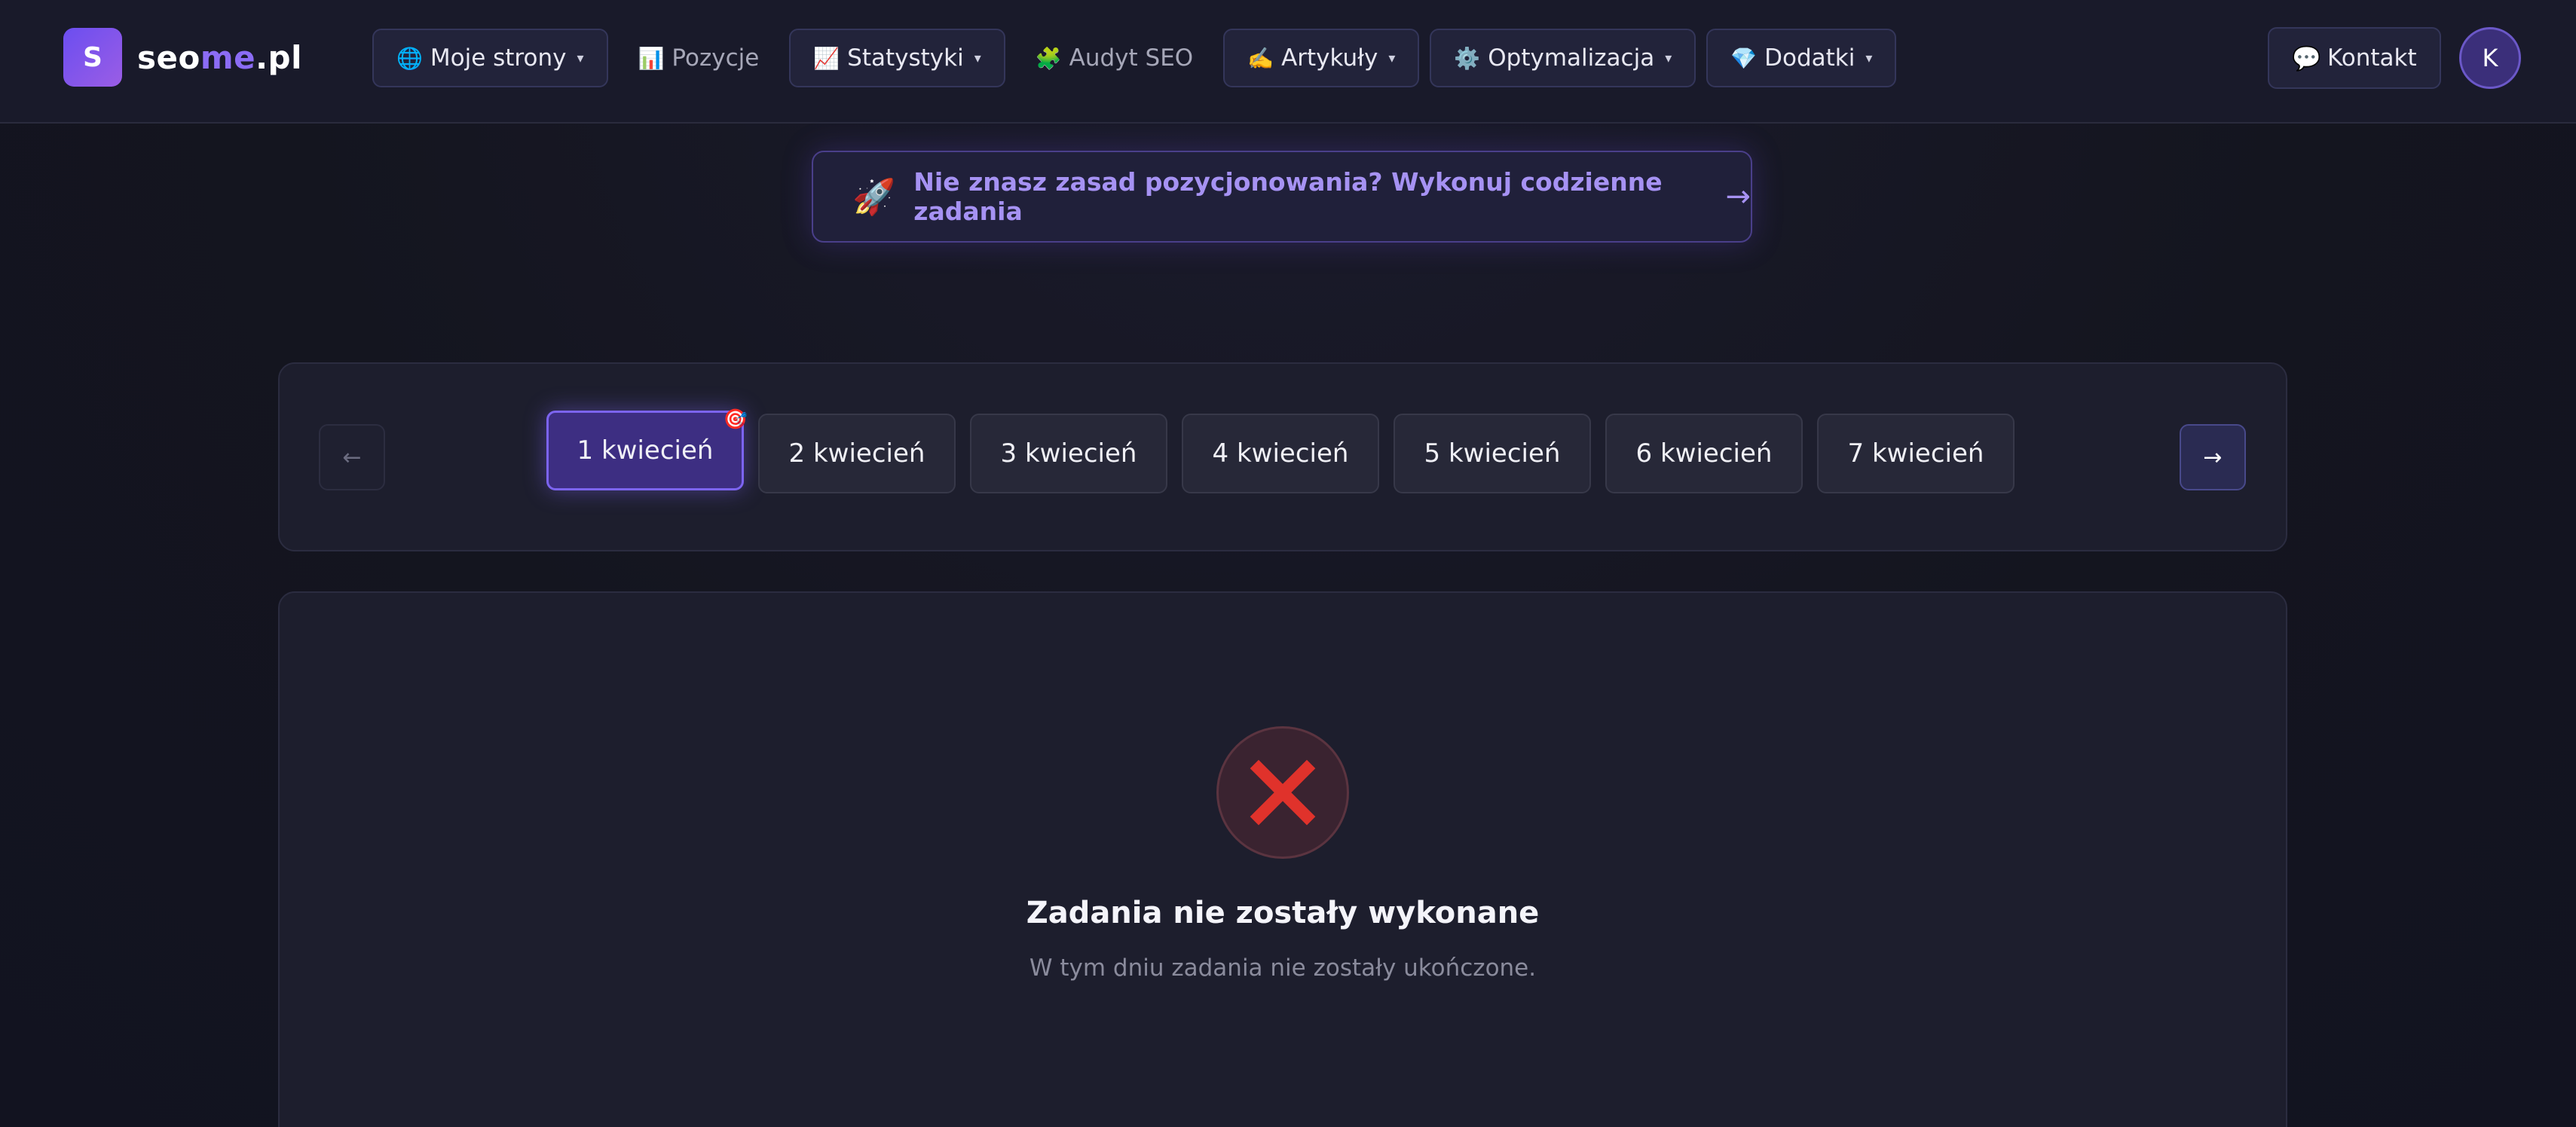  I want to click on nav-label: Audyt SEO, so click(1132, 58).